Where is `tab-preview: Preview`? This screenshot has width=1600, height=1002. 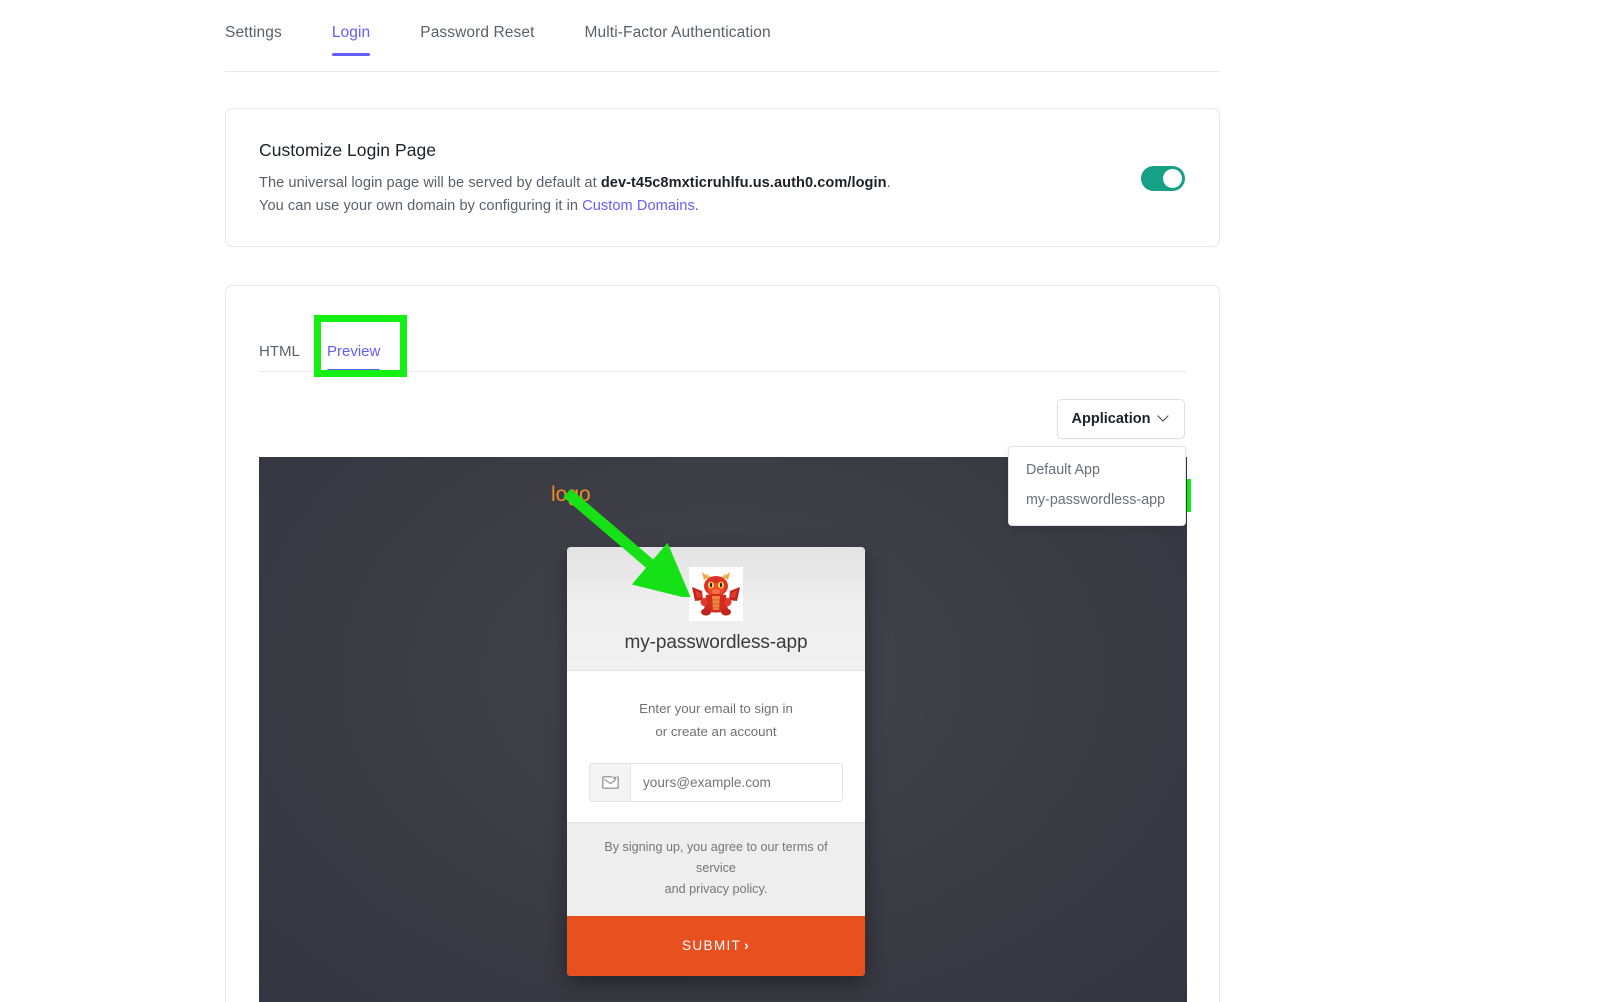
tab-preview: Preview is located at coordinates (354, 357).